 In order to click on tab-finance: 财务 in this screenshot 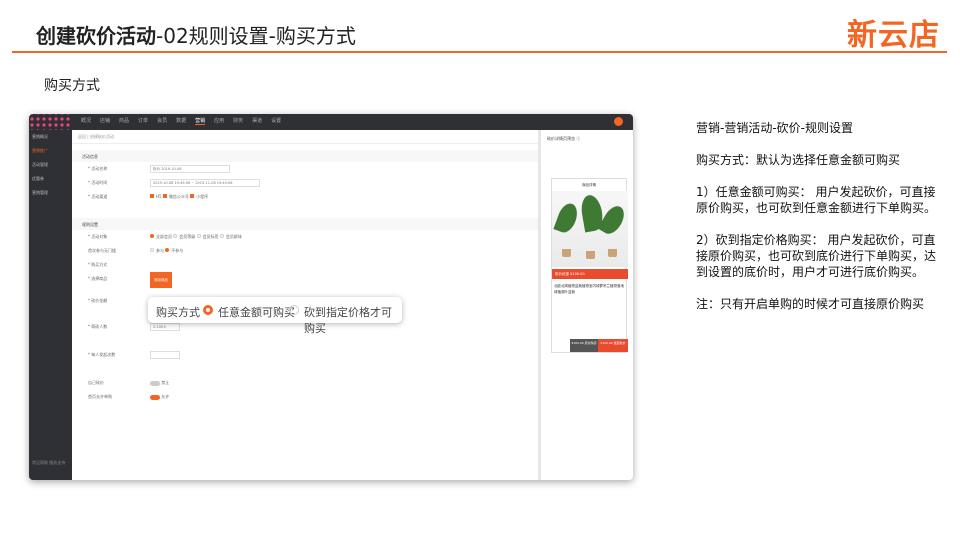, I will do `click(238, 121)`.